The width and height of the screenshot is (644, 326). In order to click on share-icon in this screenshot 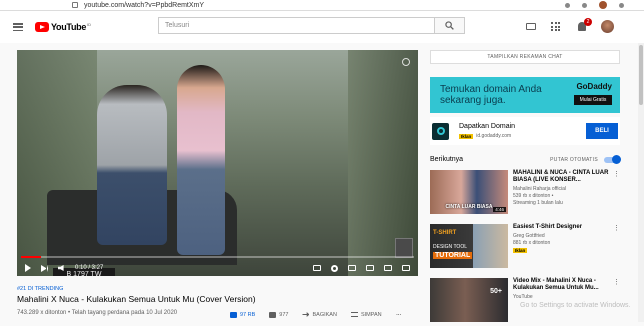, I will do `click(306, 314)`.